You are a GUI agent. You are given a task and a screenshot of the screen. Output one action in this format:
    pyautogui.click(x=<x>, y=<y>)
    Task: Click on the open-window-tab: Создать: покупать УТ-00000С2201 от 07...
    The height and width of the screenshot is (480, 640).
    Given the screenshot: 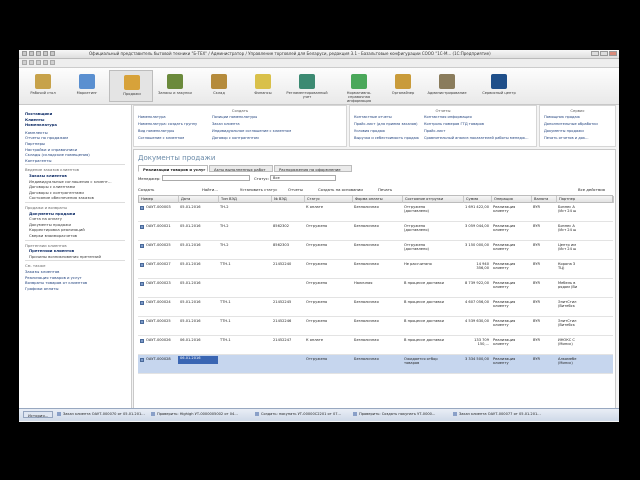 What is the action you would take?
    pyautogui.click(x=298, y=414)
    